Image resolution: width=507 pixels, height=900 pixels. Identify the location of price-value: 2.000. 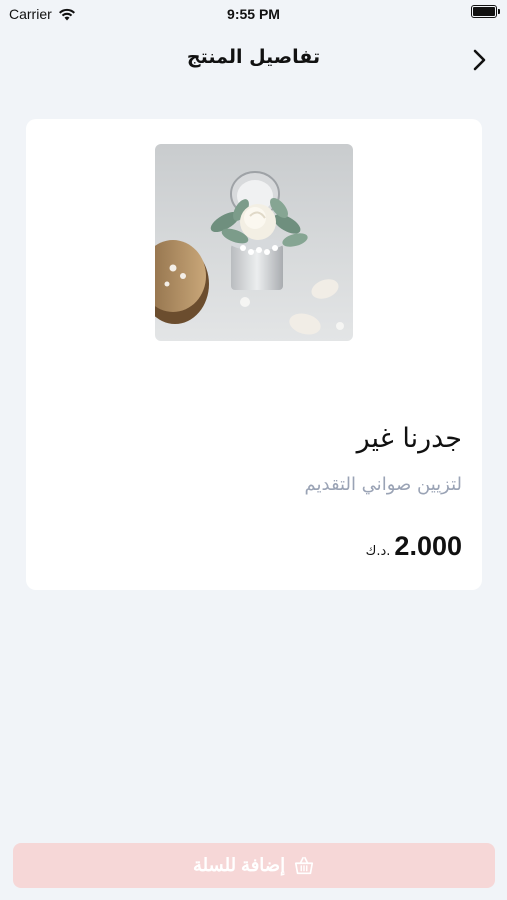
(428, 546).